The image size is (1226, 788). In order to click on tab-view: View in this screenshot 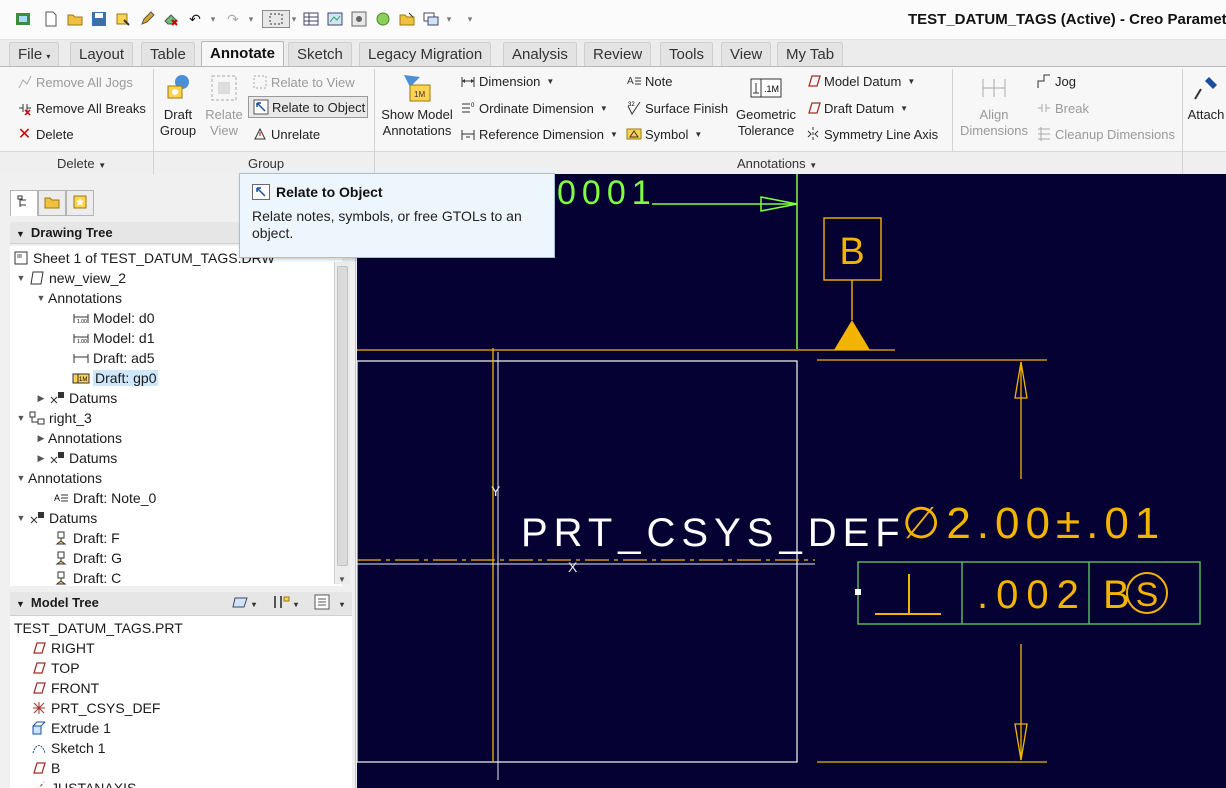, I will do `click(746, 54)`.